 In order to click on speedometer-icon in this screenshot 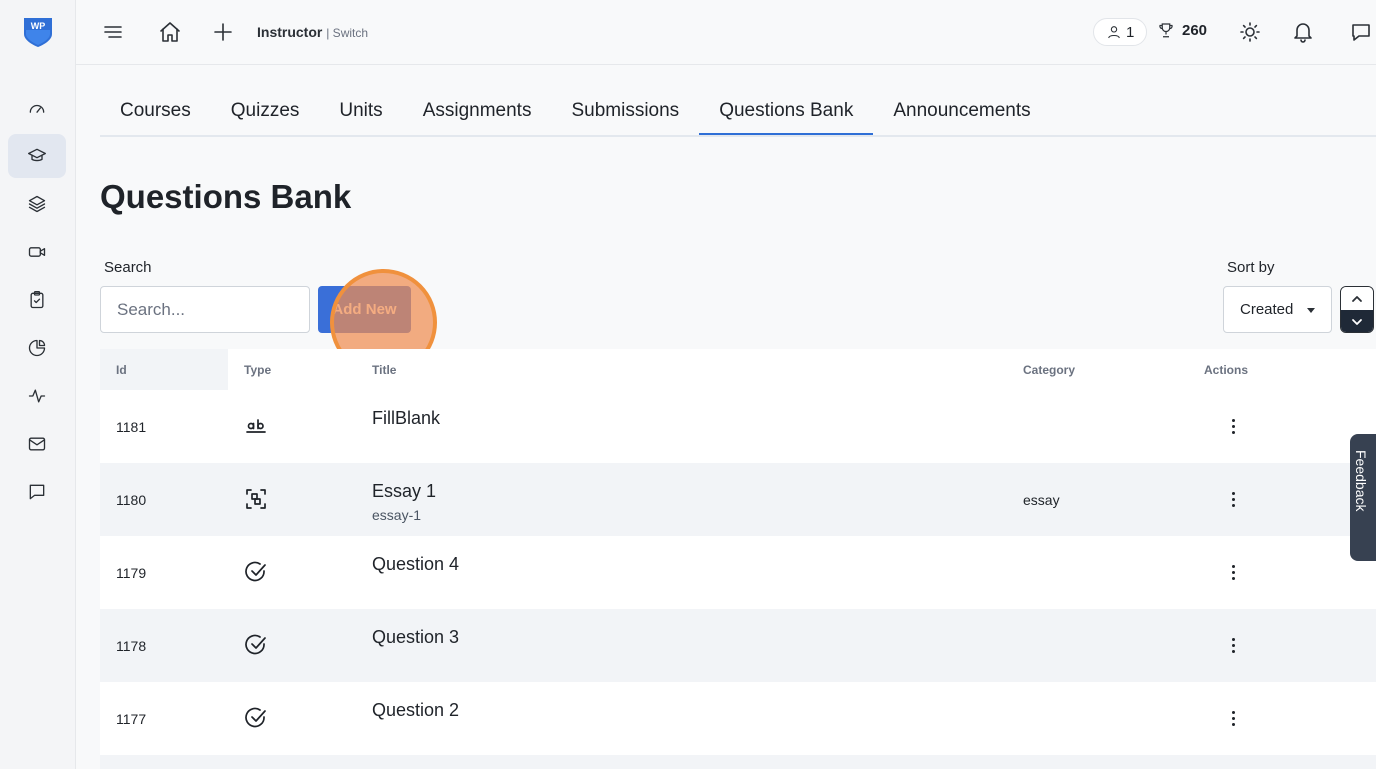, I will do `click(37, 108)`.